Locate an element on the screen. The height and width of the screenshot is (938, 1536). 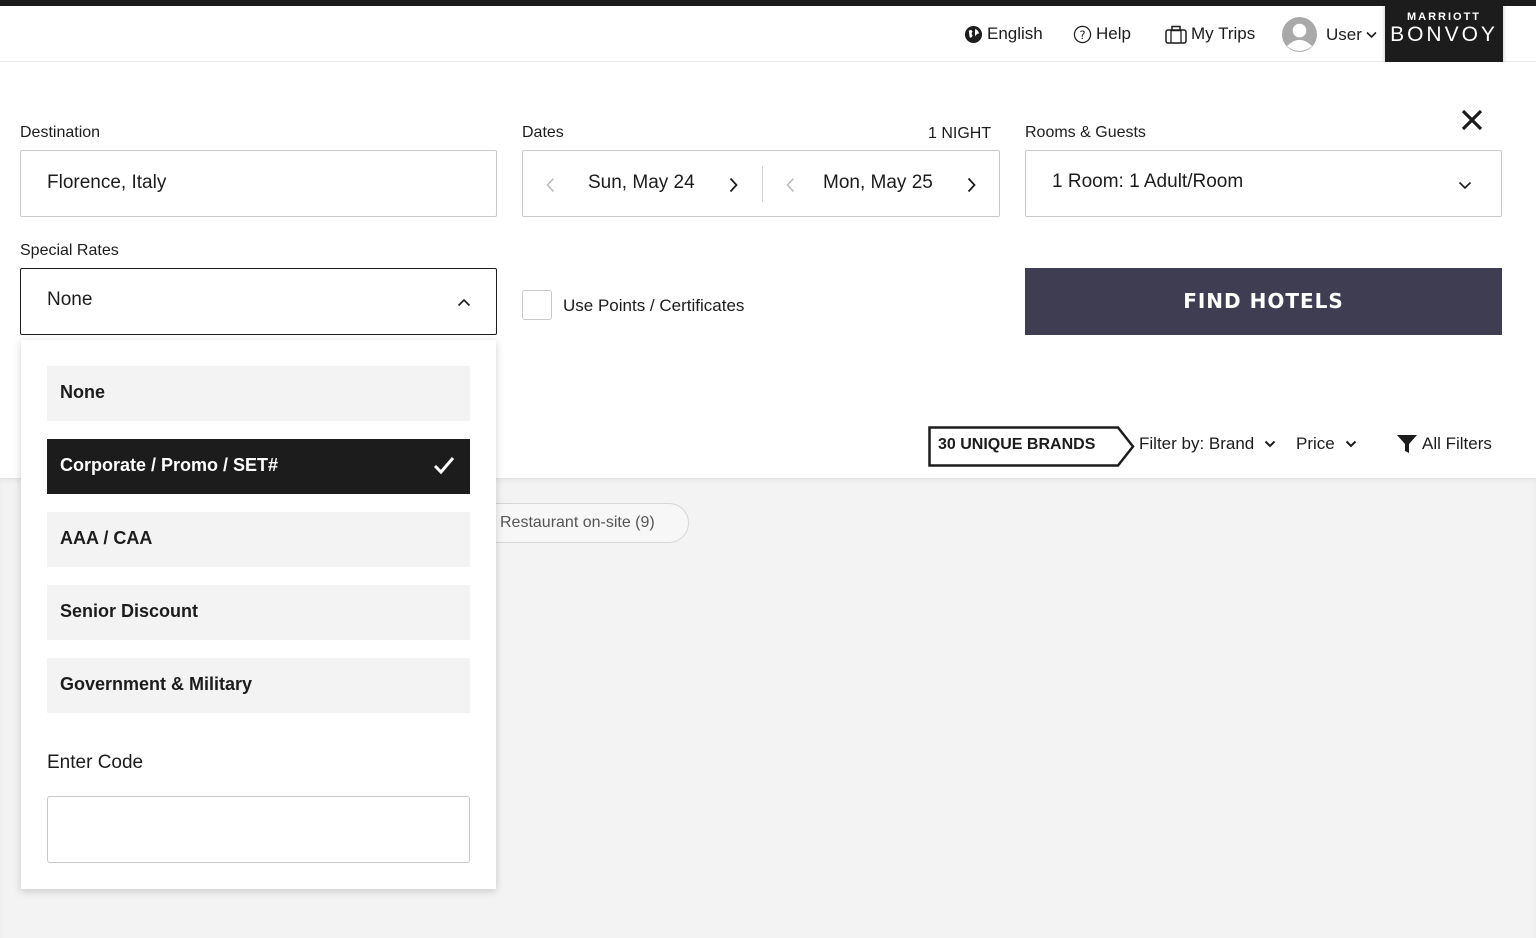
funnel-icon is located at coordinates (1407, 444).